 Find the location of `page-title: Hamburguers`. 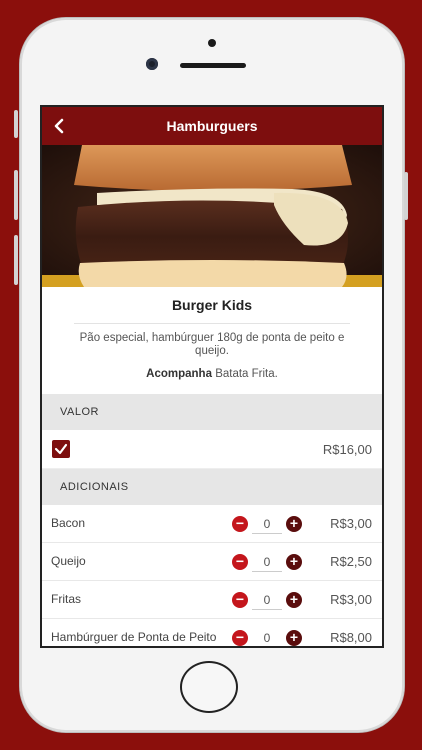

page-title: Hamburguers is located at coordinates (212, 126).